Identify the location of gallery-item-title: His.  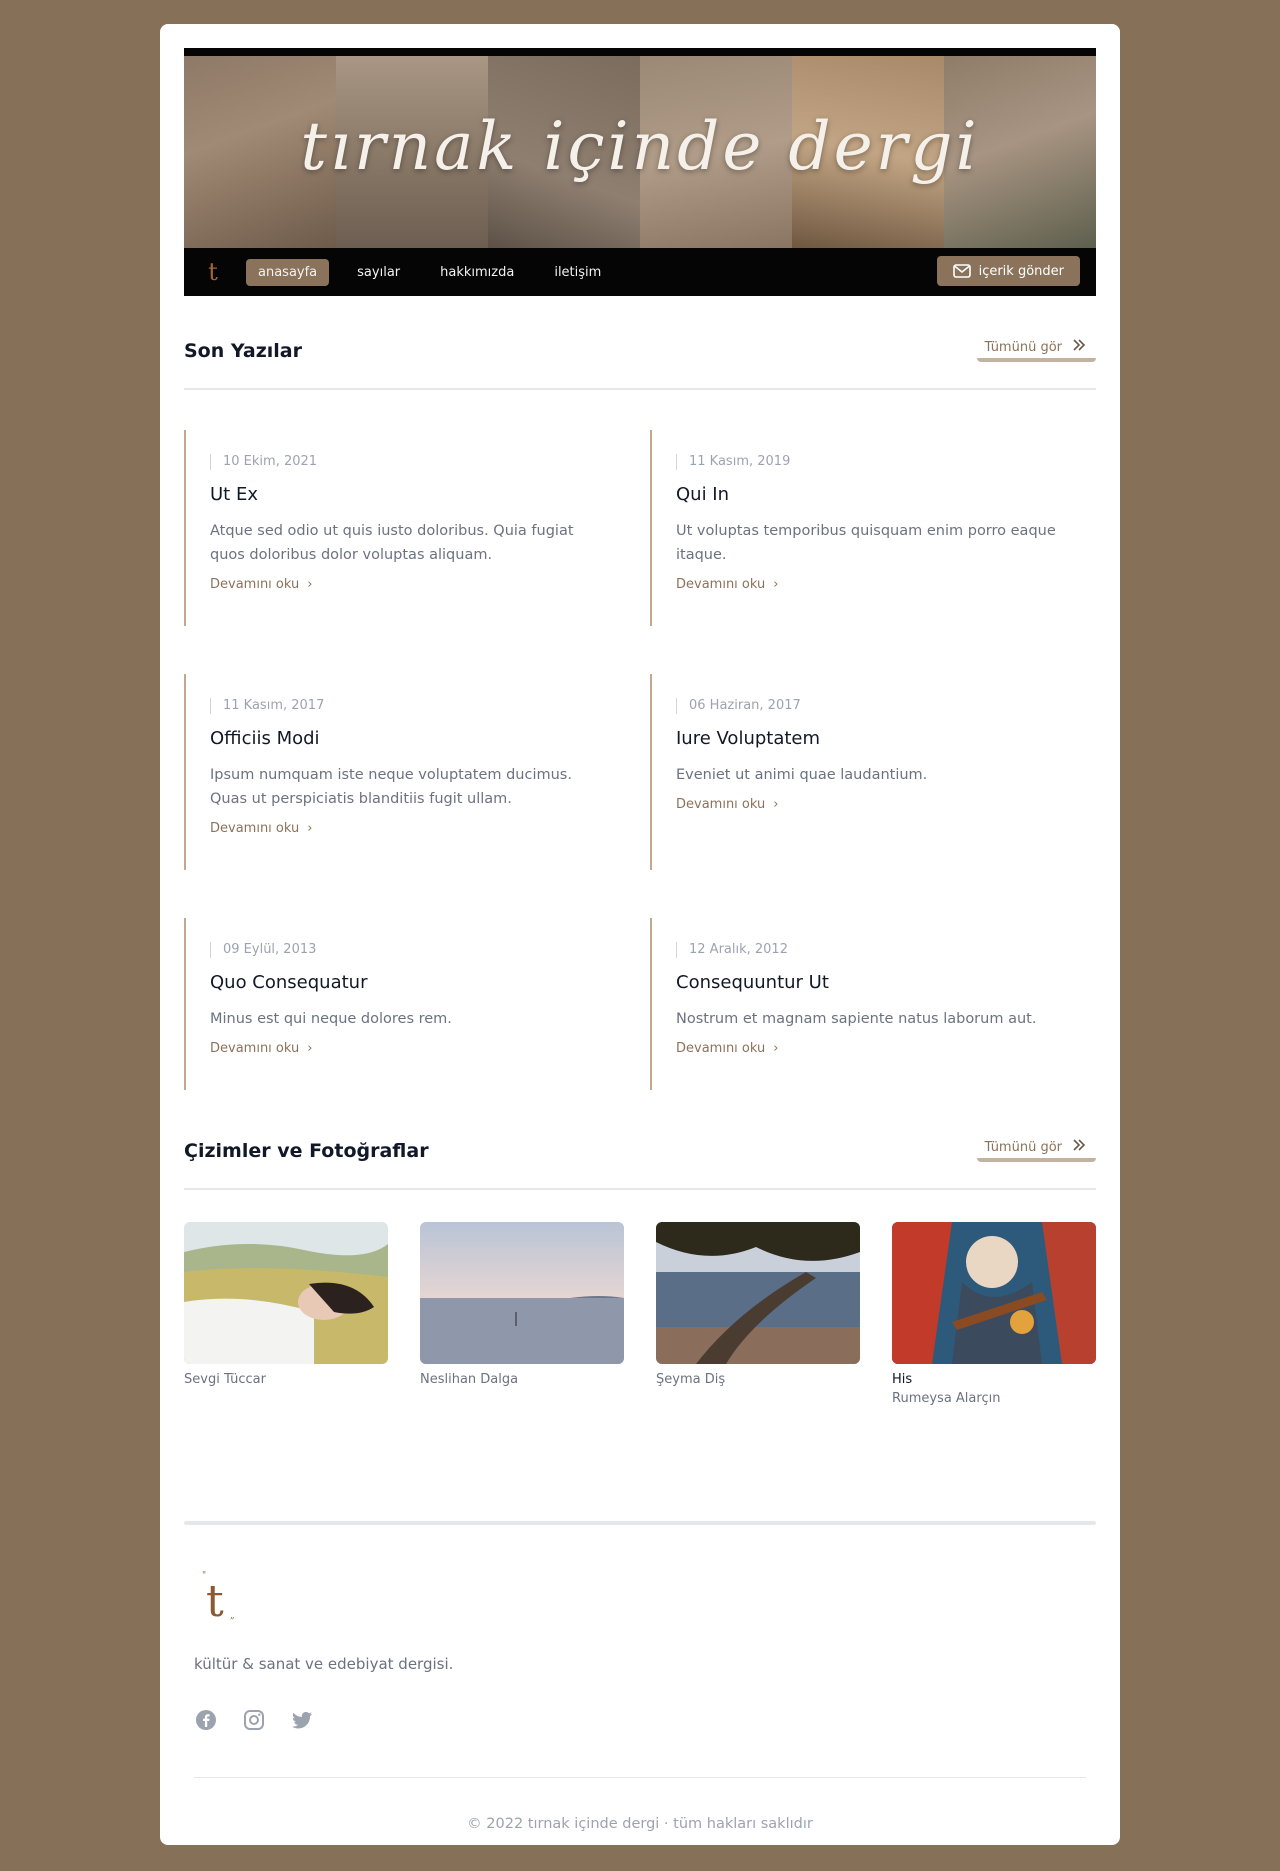
(994, 1379).